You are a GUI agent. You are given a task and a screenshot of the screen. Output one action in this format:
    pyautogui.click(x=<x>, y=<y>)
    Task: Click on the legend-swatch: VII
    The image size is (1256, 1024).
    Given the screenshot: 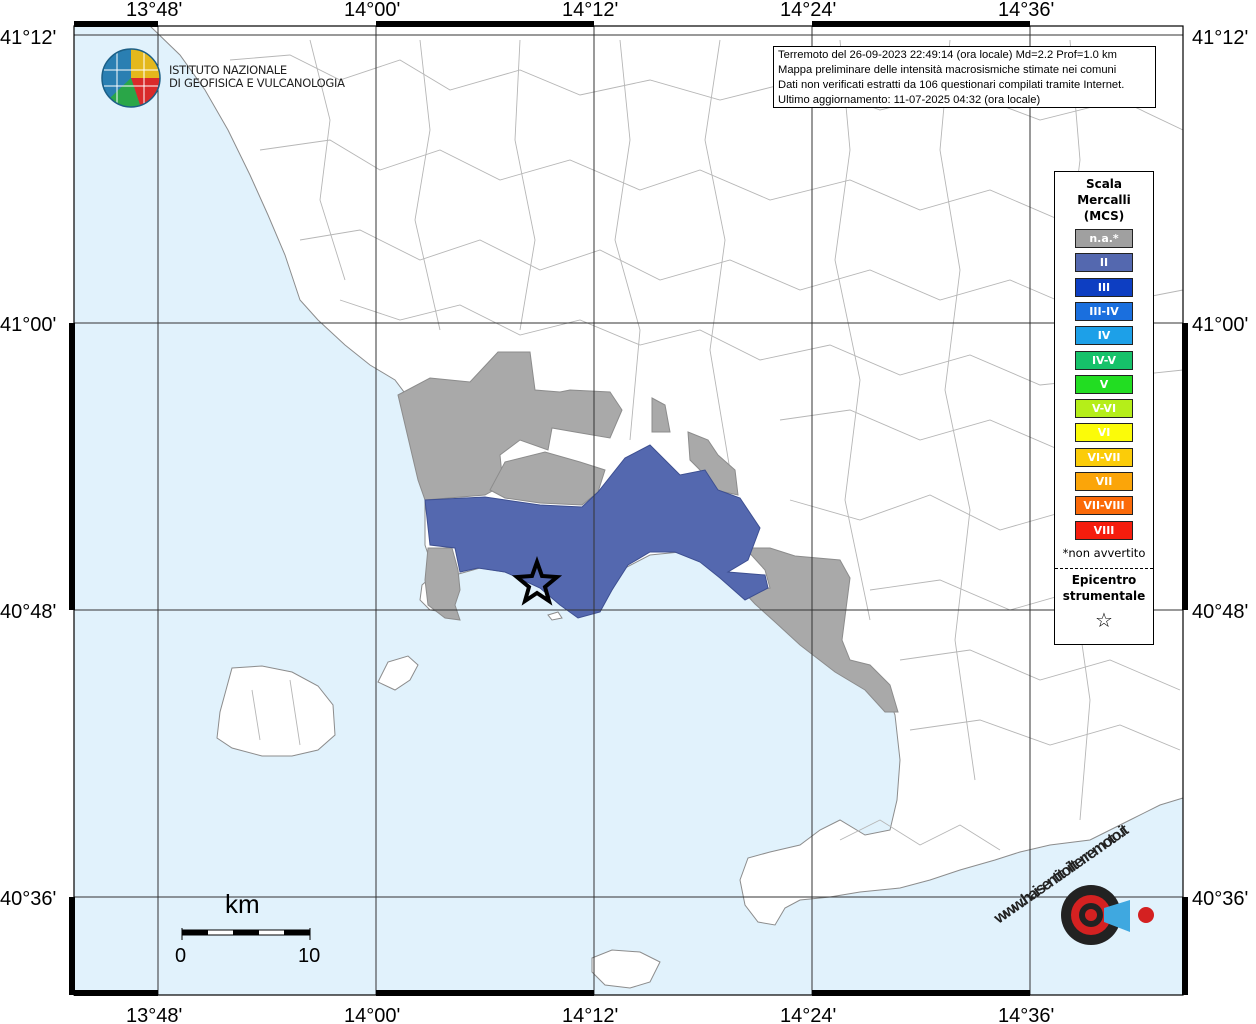 What is the action you would take?
    pyautogui.click(x=1104, y=481)
    